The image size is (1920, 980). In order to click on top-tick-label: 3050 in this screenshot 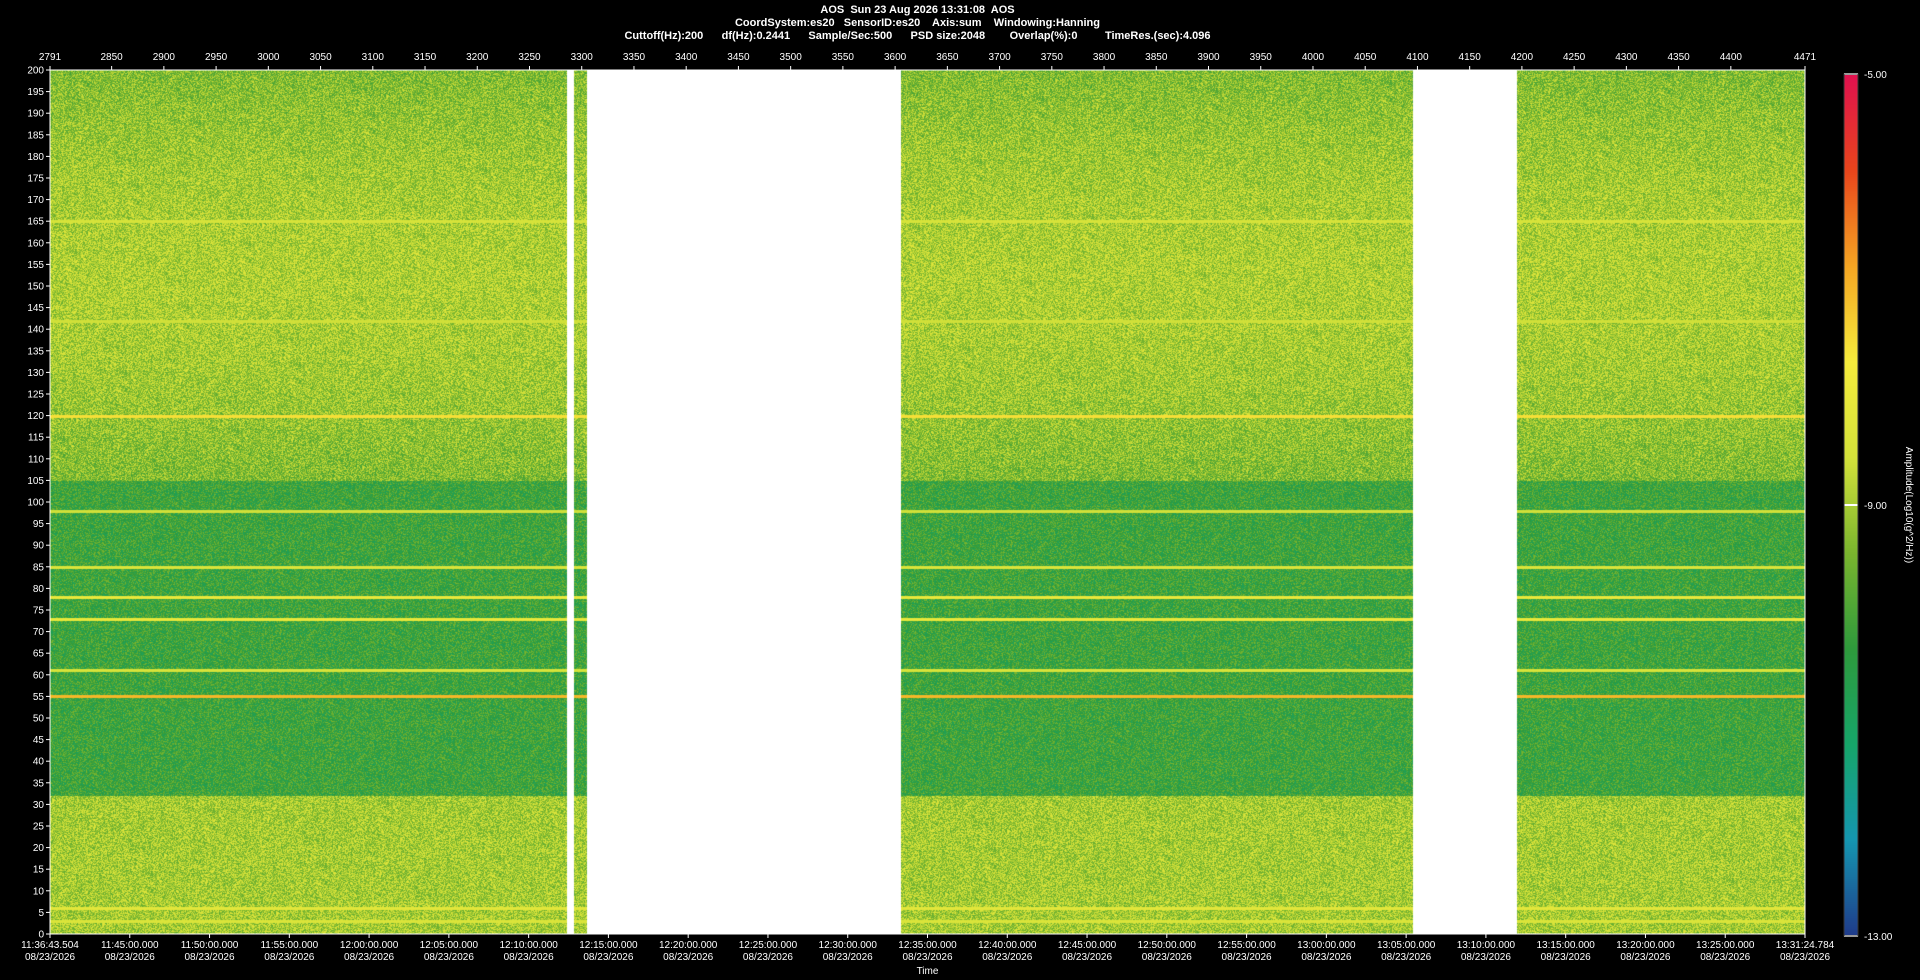, I will do `click(320, 57)`.